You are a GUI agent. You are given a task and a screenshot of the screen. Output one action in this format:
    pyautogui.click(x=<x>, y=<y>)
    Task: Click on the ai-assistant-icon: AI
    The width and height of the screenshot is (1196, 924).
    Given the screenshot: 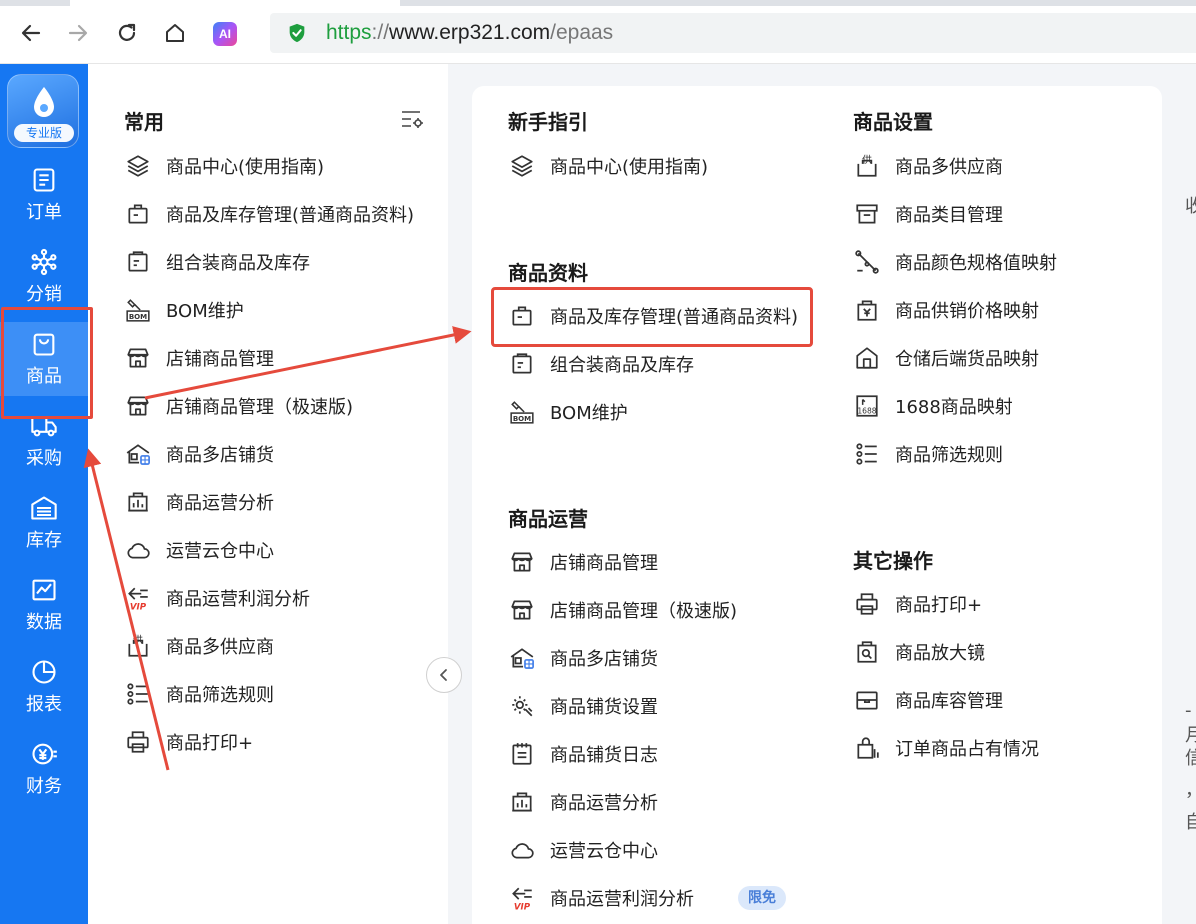 What is the action you would take?
    pyautogui.click(x=225, y=34)
    